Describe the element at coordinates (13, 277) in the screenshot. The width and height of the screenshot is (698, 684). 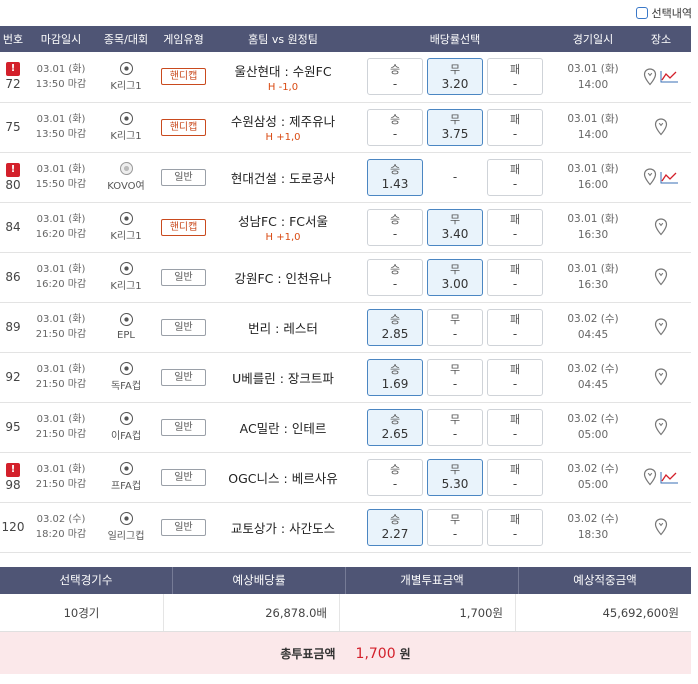
I see `game-number: 86` at that location.